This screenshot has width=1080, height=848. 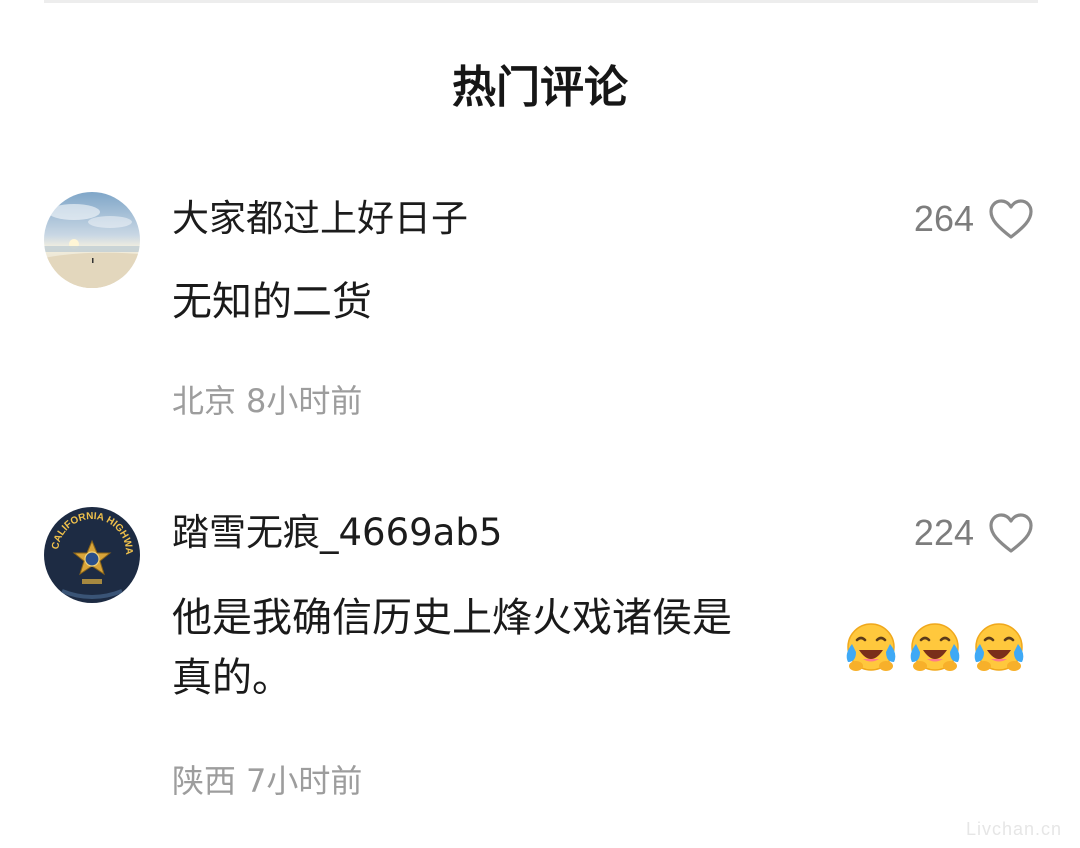 I want to click on top-divider, so click(x=541, y=1).